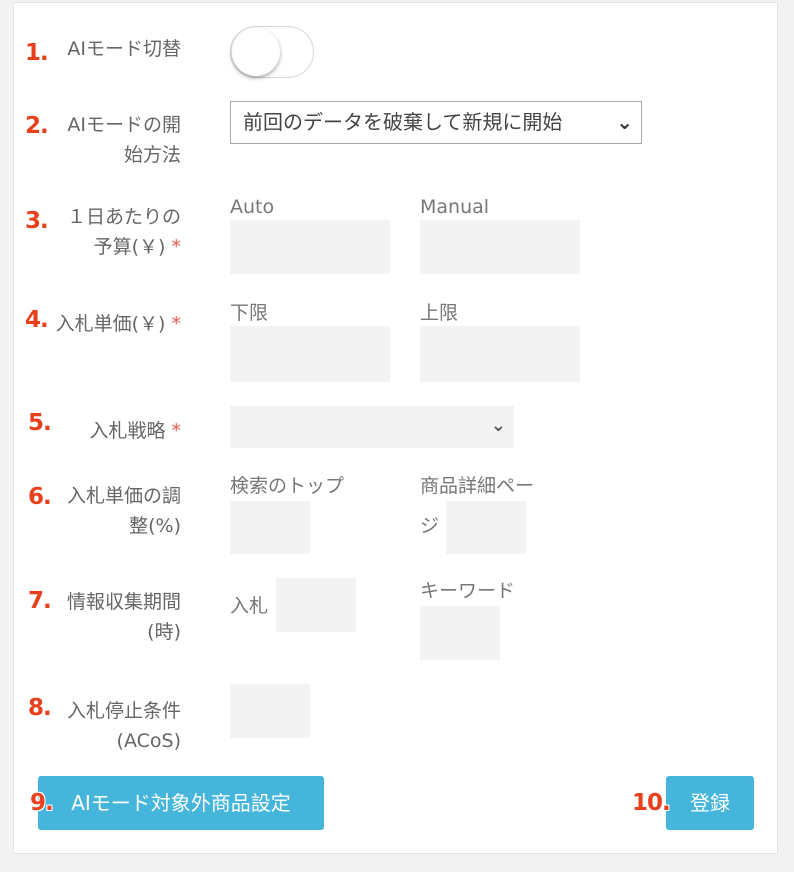  I want to click on product-page-label-line2: ジ, so click(430, 526).